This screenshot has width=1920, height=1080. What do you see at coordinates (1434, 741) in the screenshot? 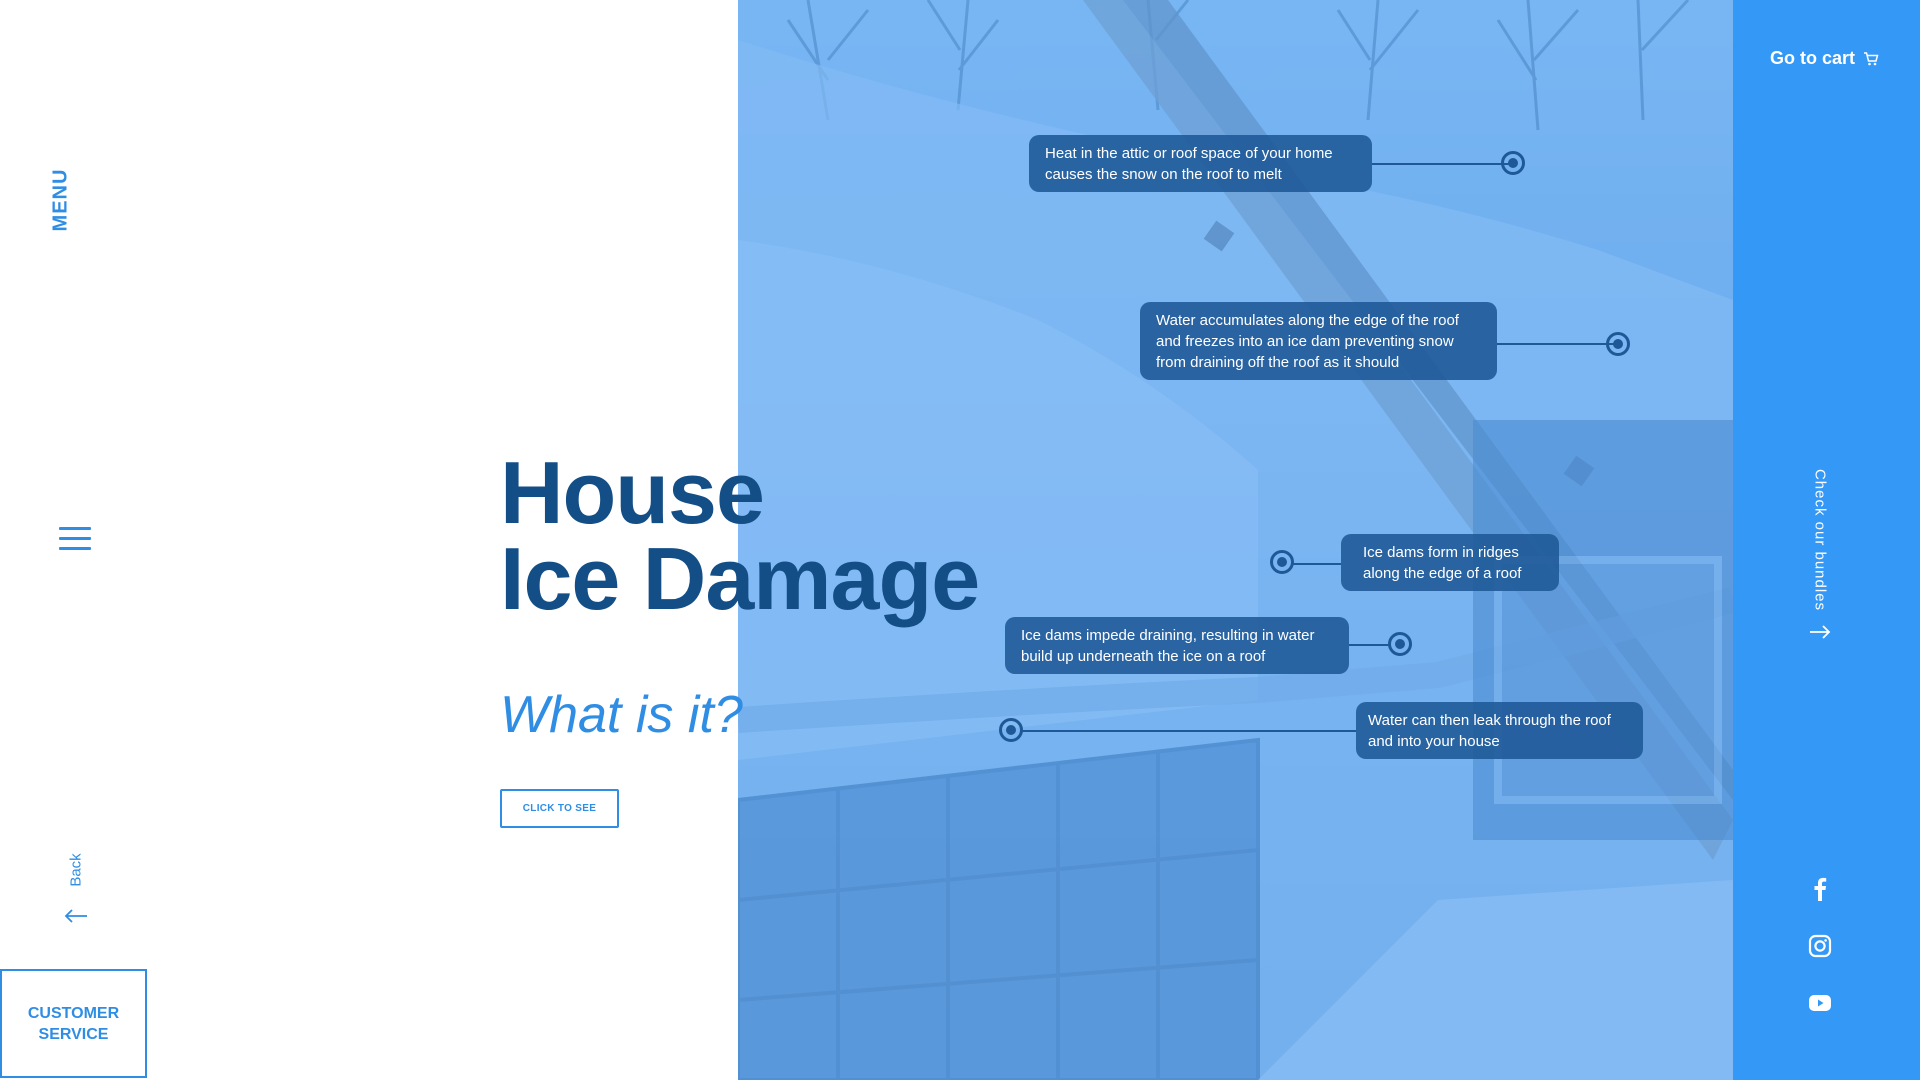
I see `callout-line: and into your house` at bounding box center [1434, 741].